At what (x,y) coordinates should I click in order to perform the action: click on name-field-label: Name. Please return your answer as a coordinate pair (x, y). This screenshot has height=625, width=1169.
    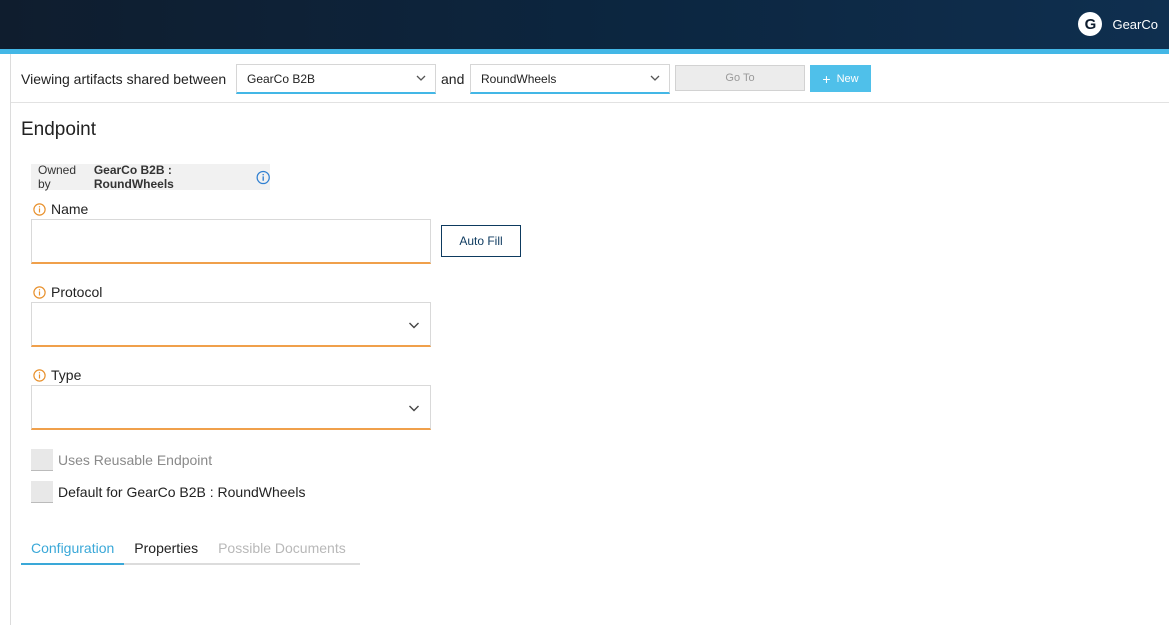
    Looking at the image, I should click on (60, 209).